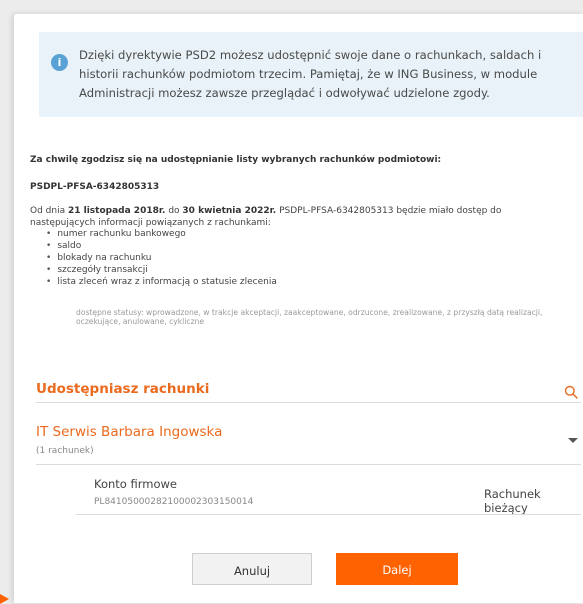 The image size is (583, 604). What do you see at coordinates (95, 187) in the screenshot?
I see `third-party-id: PSDPL-PFSA-6342805313` at bounding box center [95, 187].